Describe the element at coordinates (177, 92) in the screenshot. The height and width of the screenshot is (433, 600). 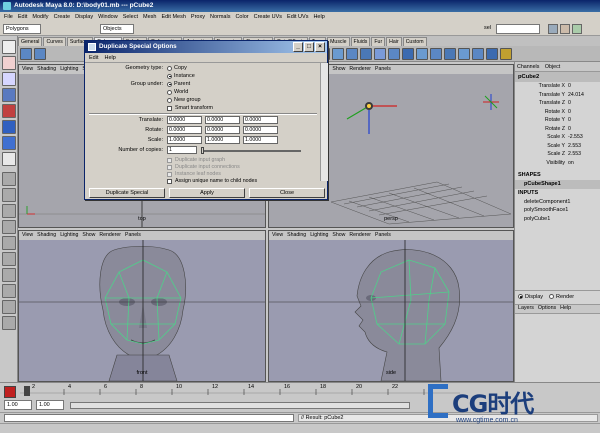
I see `radio-world: World` at that location.